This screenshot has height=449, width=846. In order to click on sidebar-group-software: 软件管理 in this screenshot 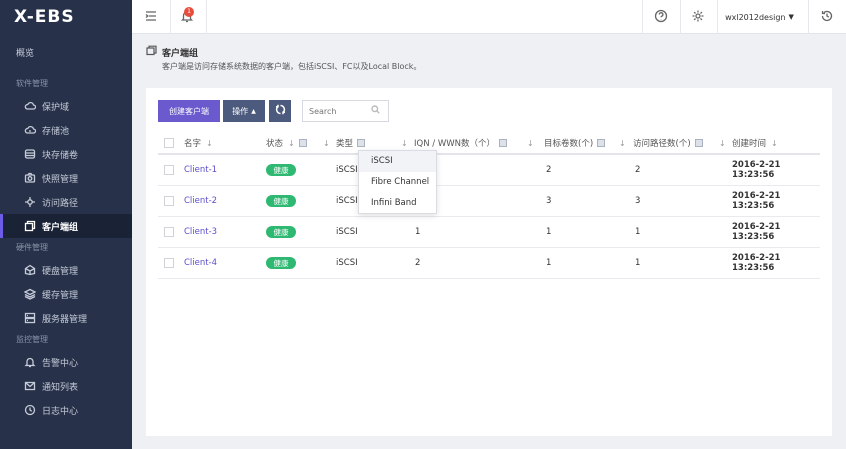, I will do `click(32, 83)`.